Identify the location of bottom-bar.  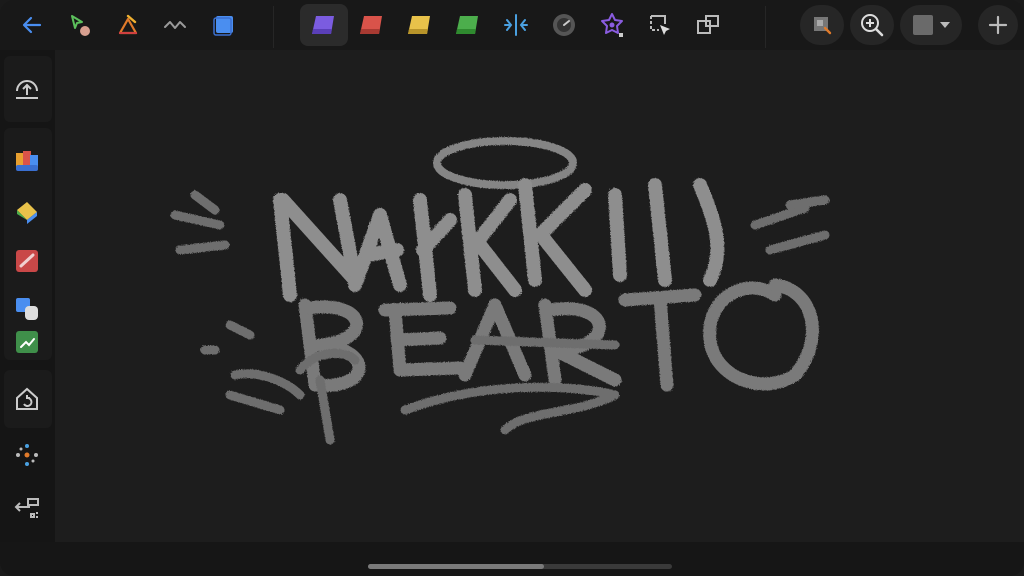
(512, 559).